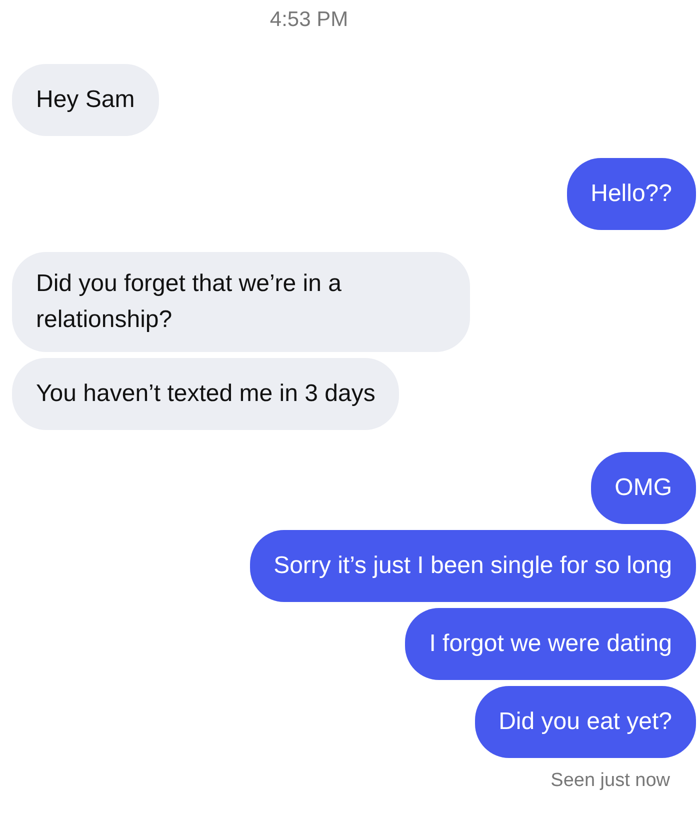 This screenshot has width=700, height=820. I want to click on message-bubble: Did you eat yet?, so click(585, 722).